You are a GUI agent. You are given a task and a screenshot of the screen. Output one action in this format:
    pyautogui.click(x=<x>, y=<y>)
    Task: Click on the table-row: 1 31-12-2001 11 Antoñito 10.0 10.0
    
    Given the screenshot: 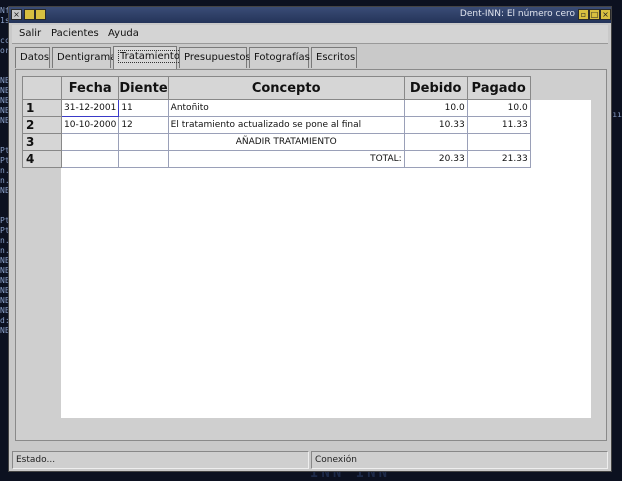 What is the action you would take?
    pyautogui.click(x=276, y=108)
    